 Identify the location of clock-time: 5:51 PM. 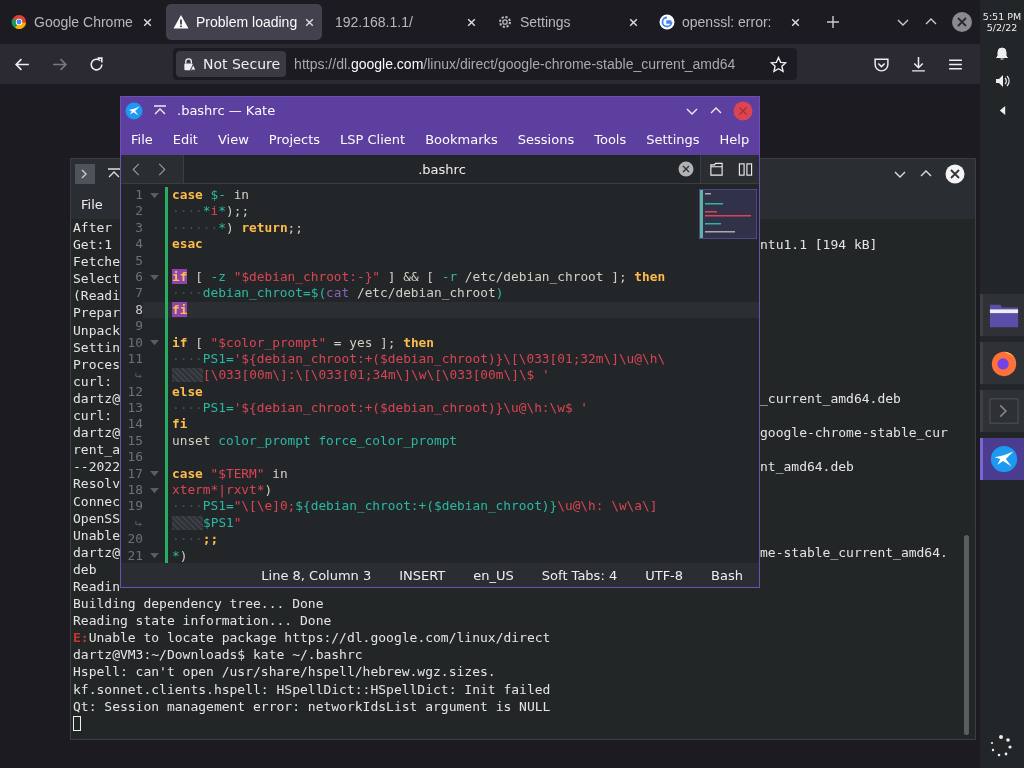
(1002, 16).